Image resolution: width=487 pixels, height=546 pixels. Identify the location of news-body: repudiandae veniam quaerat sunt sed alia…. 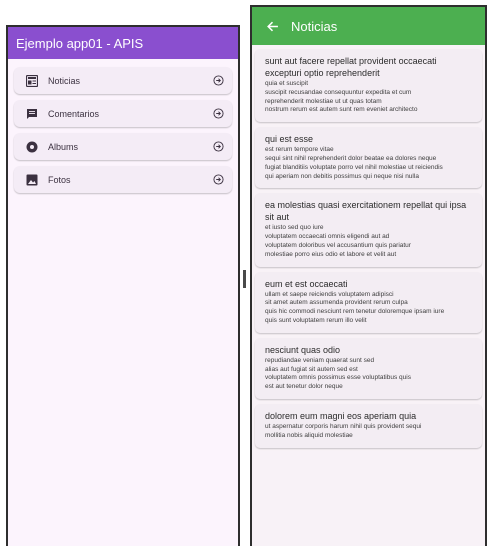
(338, 373).